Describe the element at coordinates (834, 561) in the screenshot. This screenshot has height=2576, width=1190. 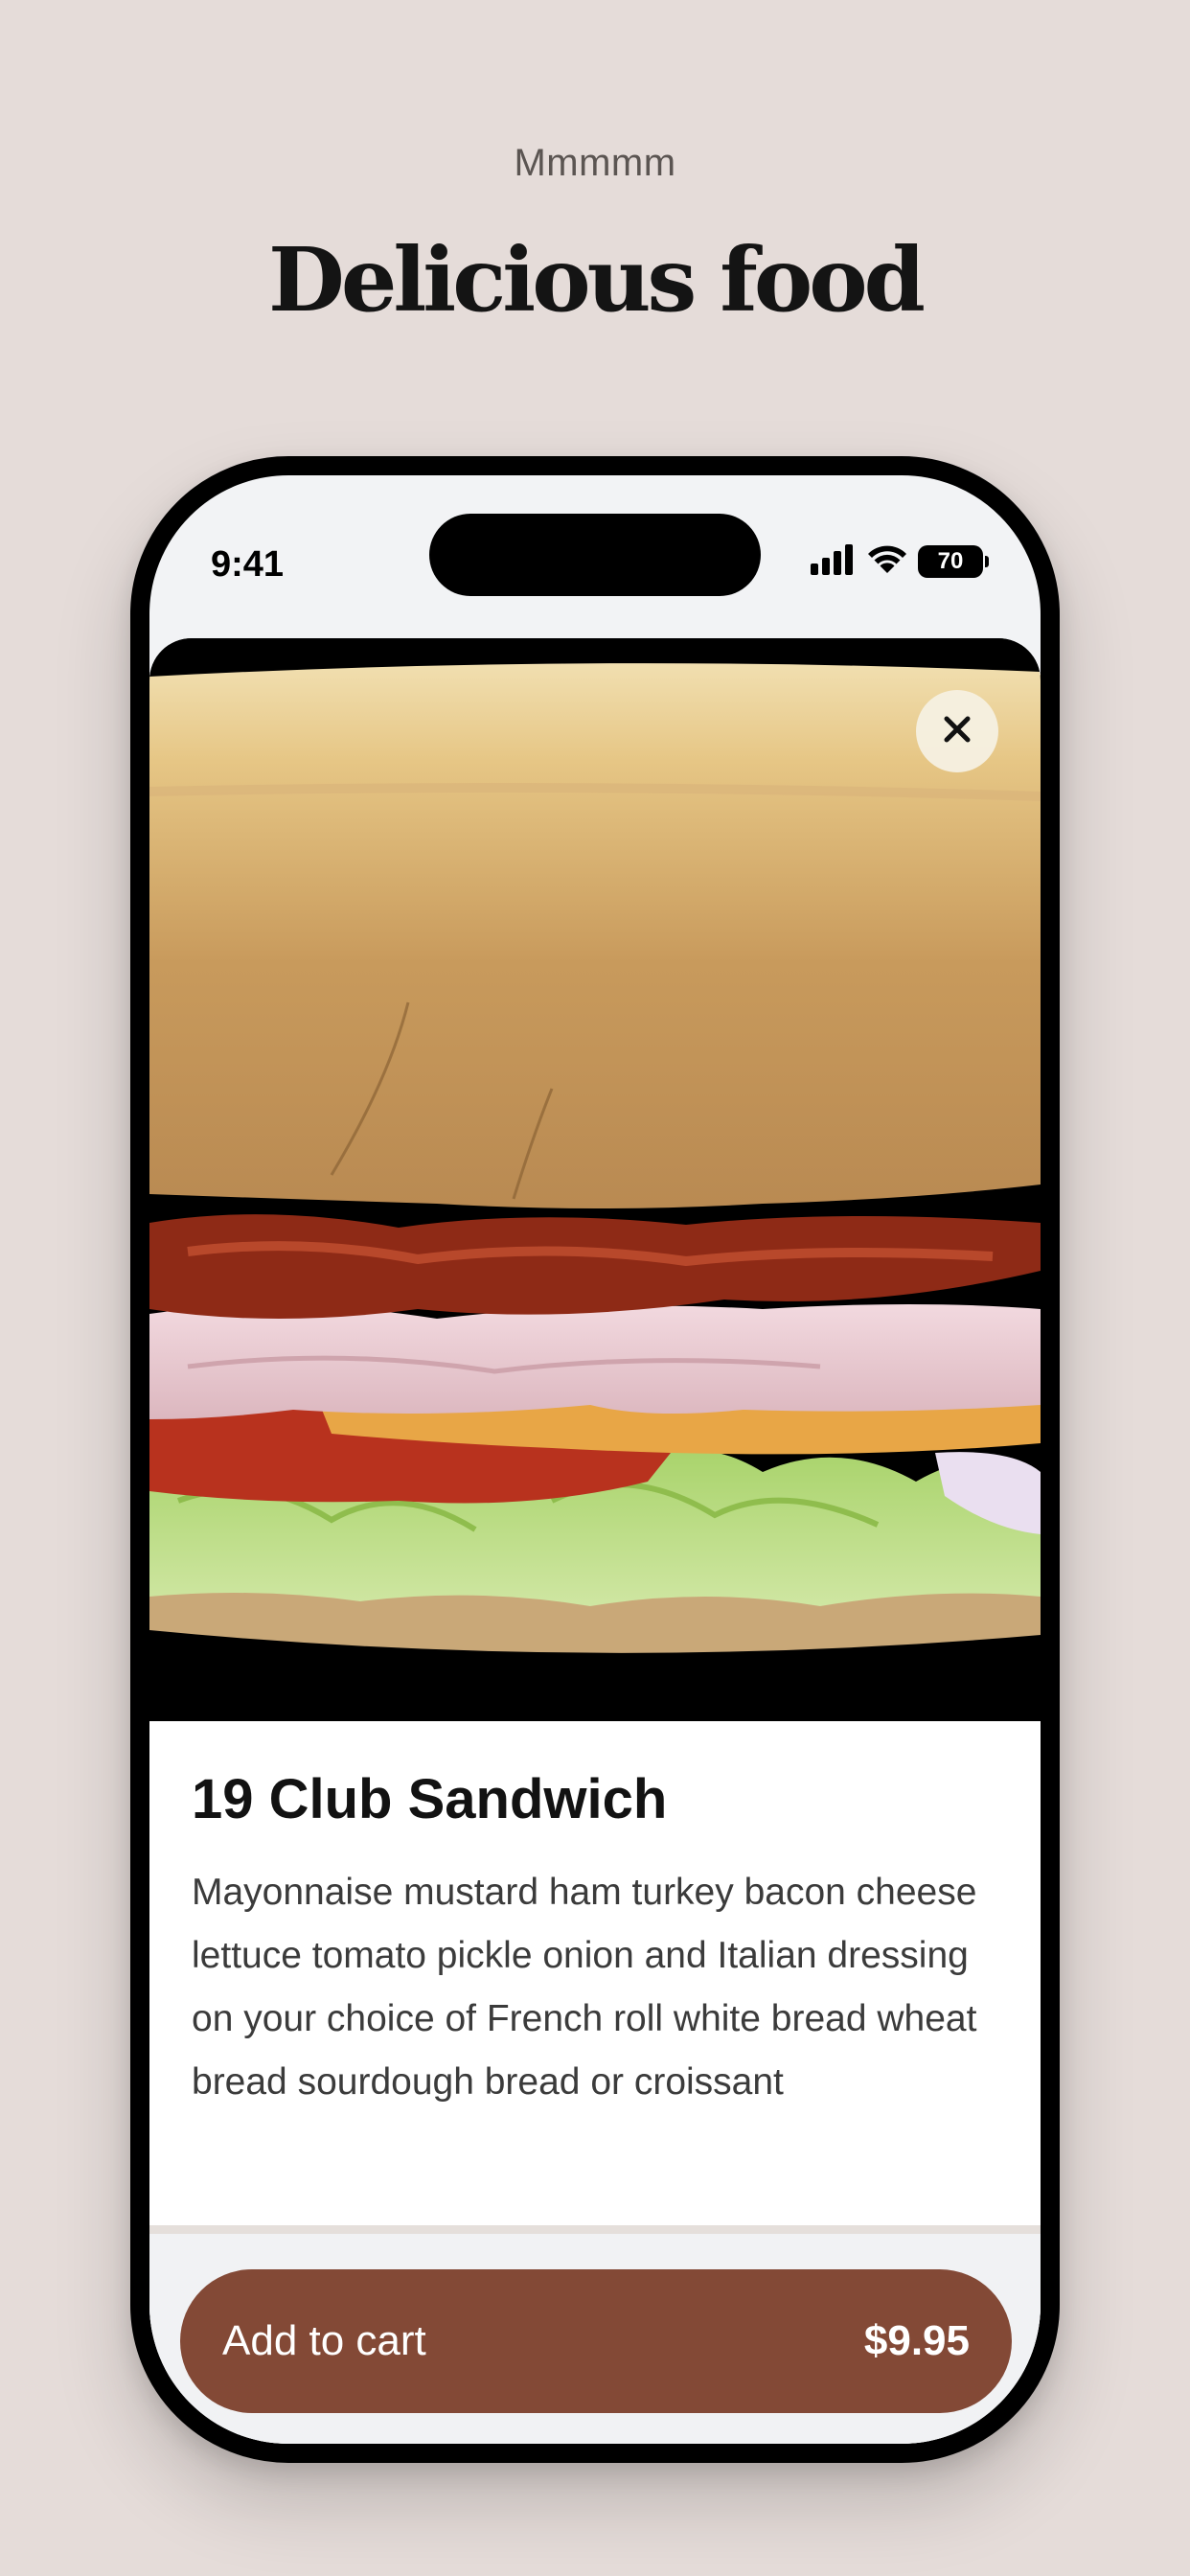
I see `signal-icon` at that location.